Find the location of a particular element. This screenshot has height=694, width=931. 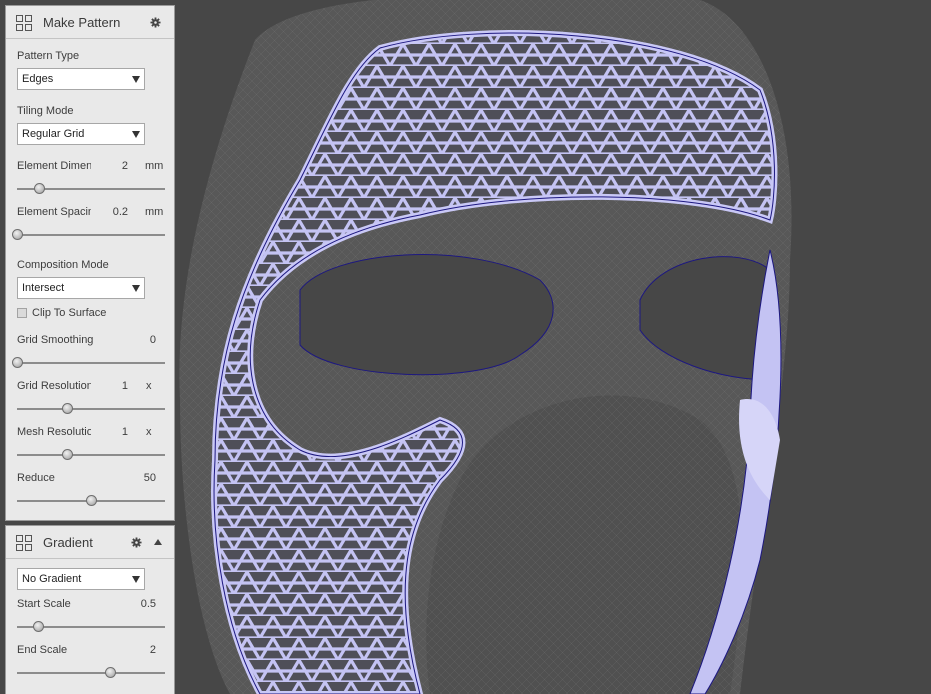

start-scale-slider is located at coordinates (91, 627).